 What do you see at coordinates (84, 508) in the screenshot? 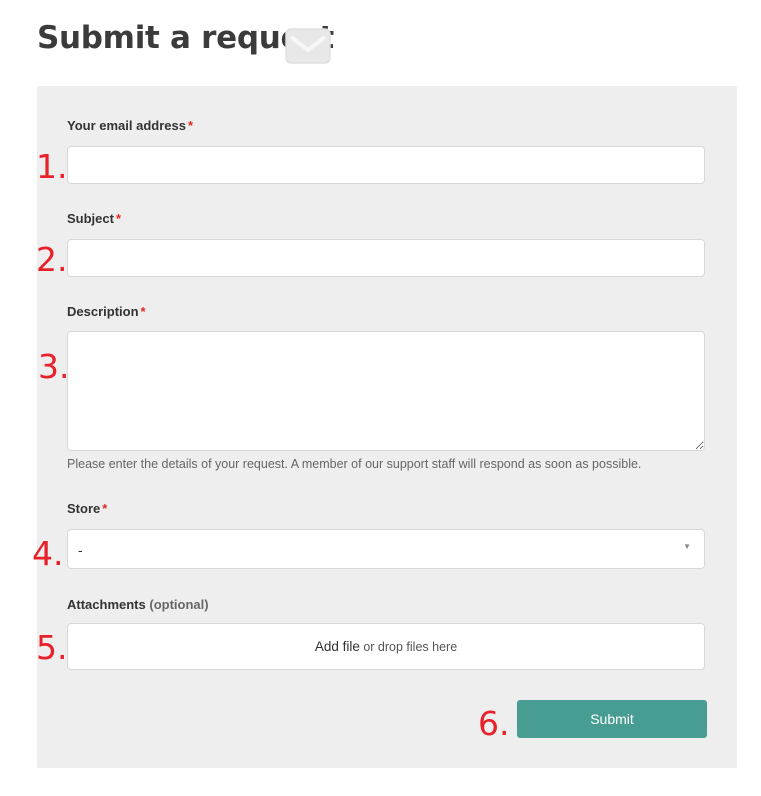
I see `store-label-text: Store` at bounding box center [84, 508].